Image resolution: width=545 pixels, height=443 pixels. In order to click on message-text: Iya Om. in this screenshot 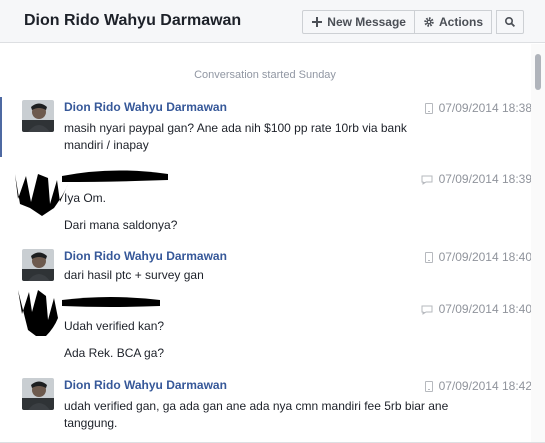, I will do `click(85, 198)`.